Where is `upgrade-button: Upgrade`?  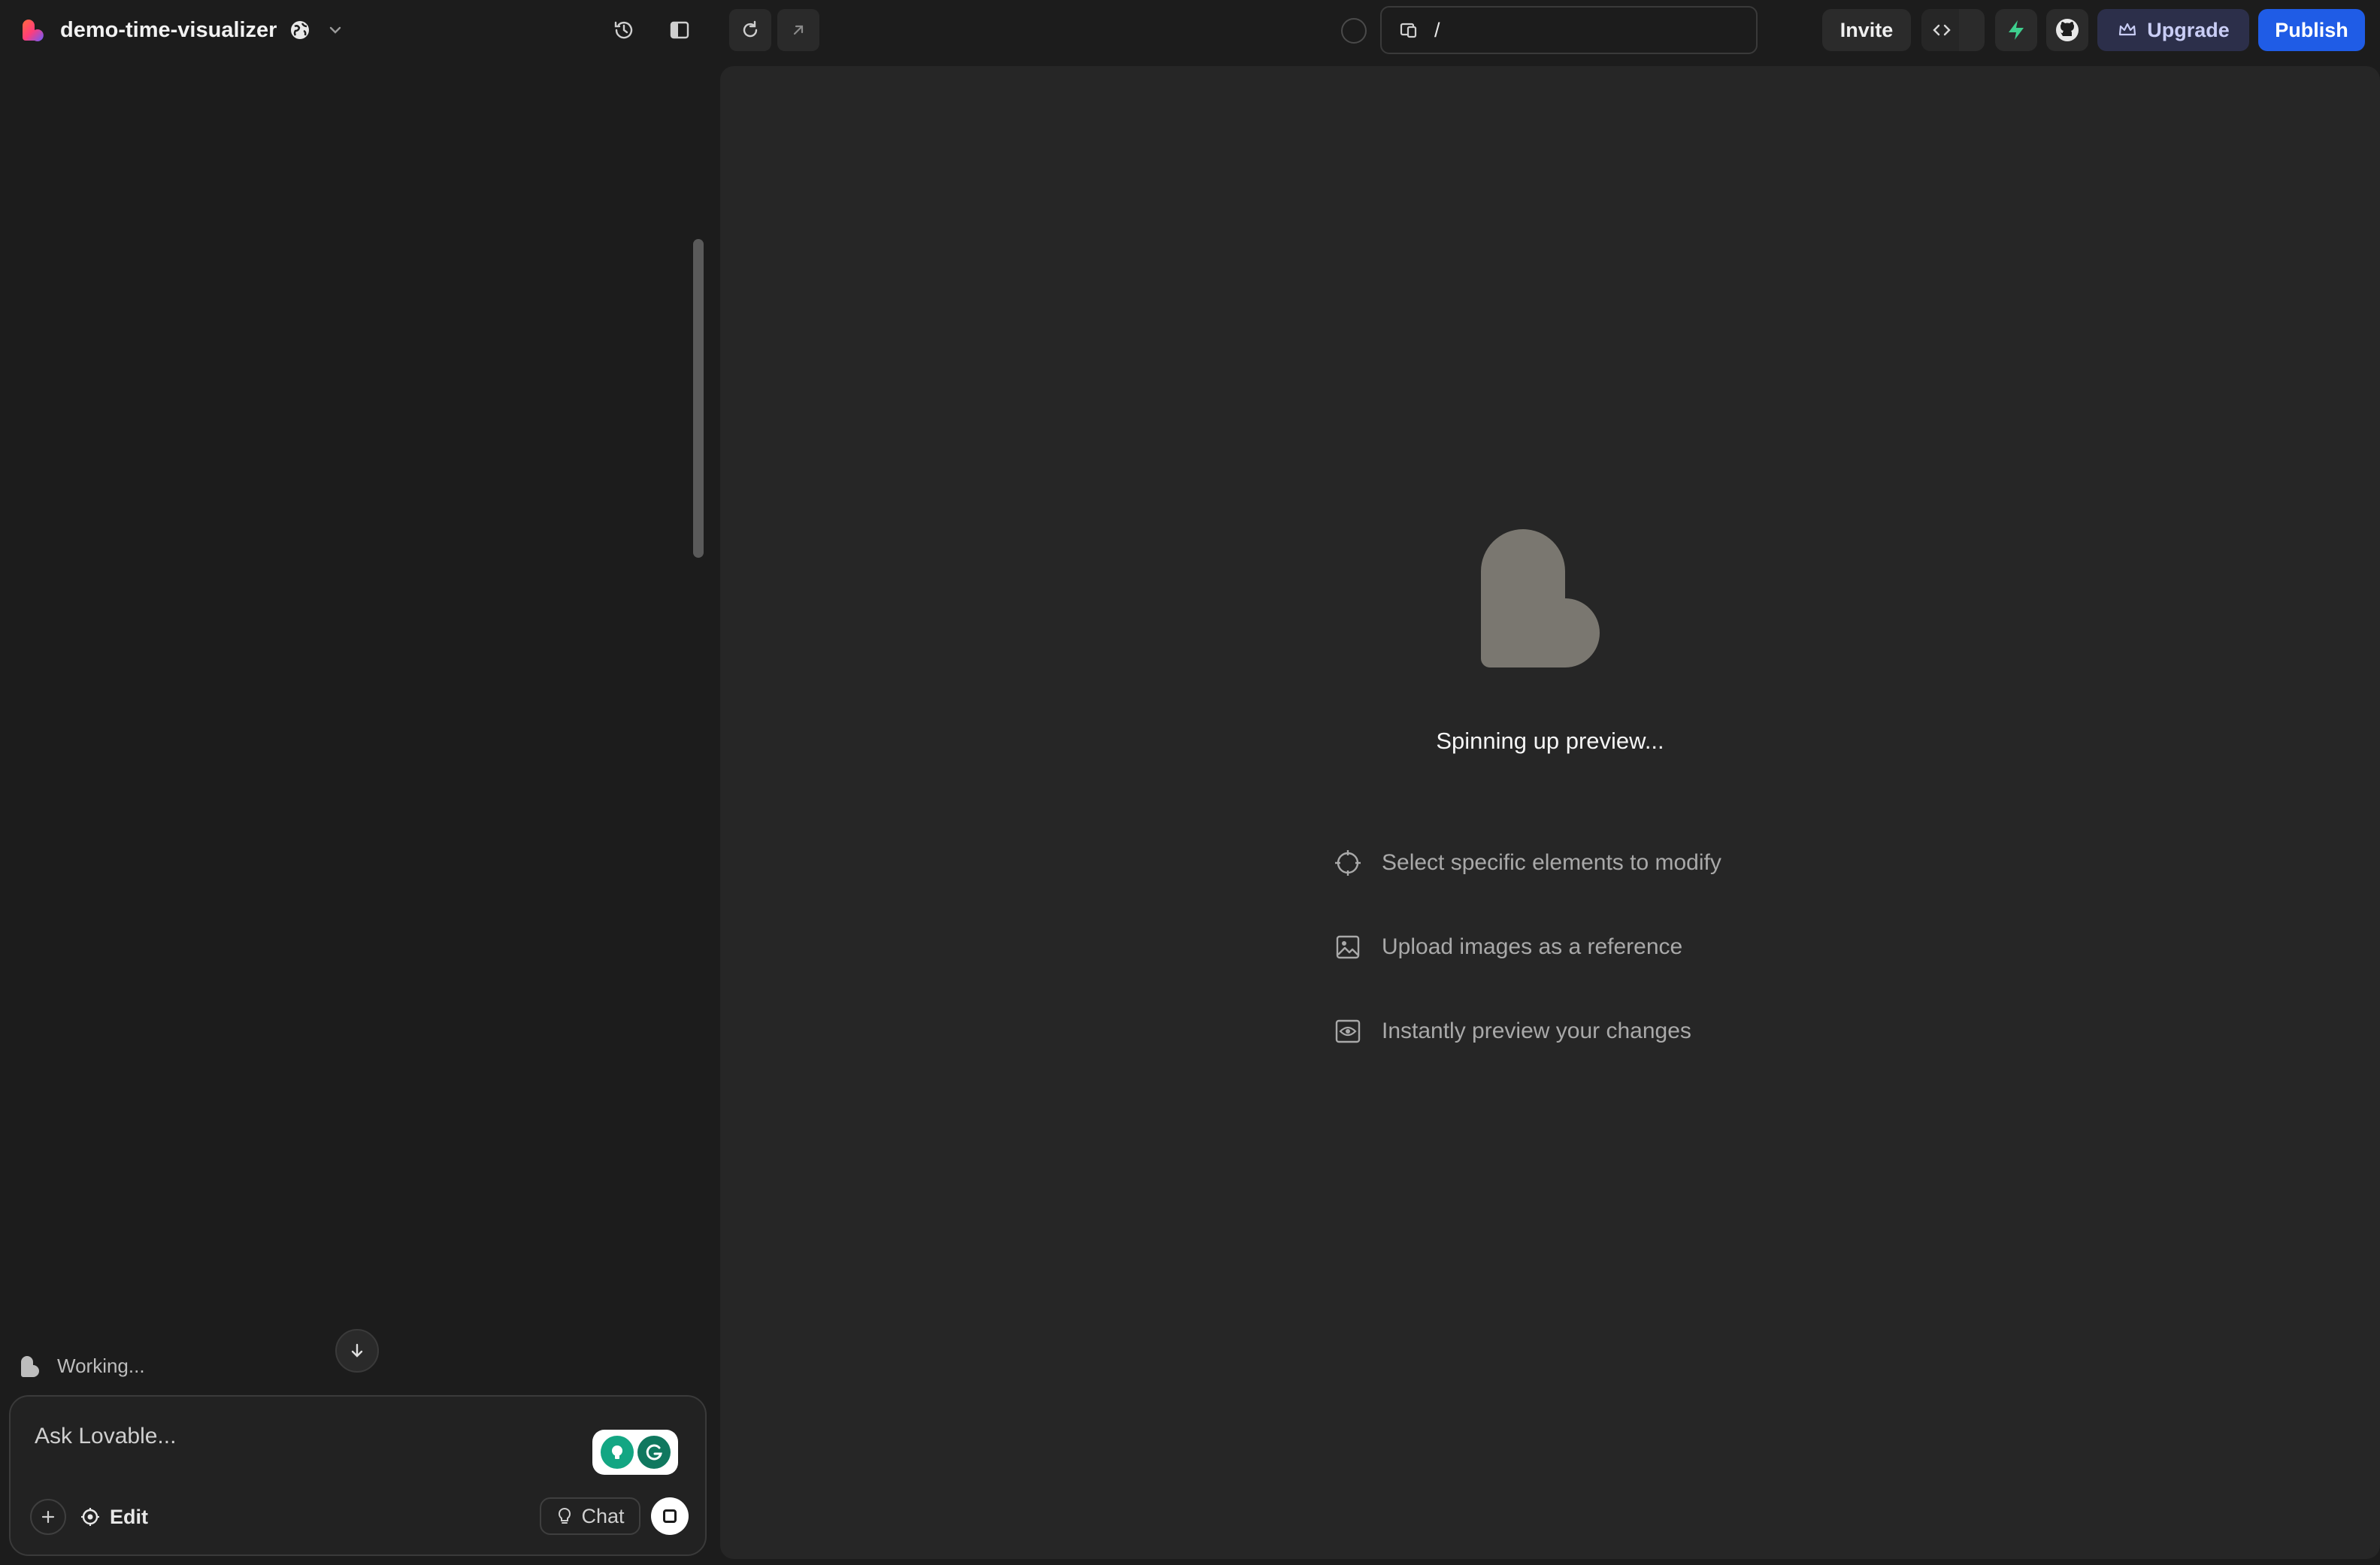 upgrade-button: Upgrade is located at coordinates (2173, 30).